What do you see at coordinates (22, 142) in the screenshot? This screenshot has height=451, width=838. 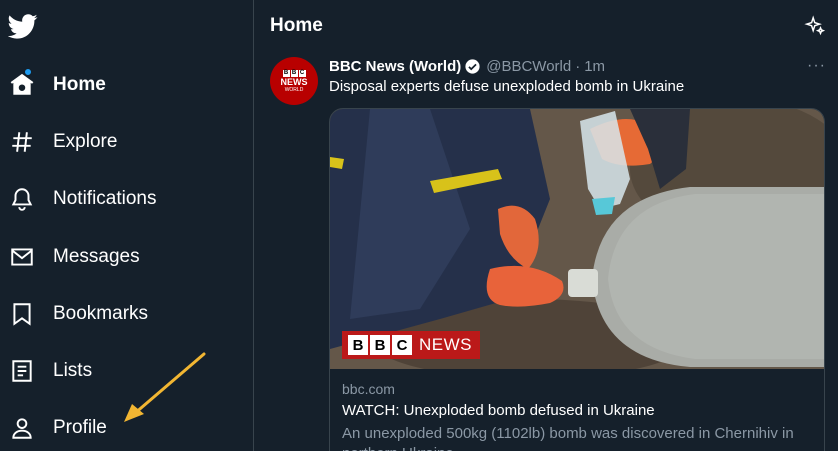 I see `hashtag-icon` at bounding box center [22, 142].